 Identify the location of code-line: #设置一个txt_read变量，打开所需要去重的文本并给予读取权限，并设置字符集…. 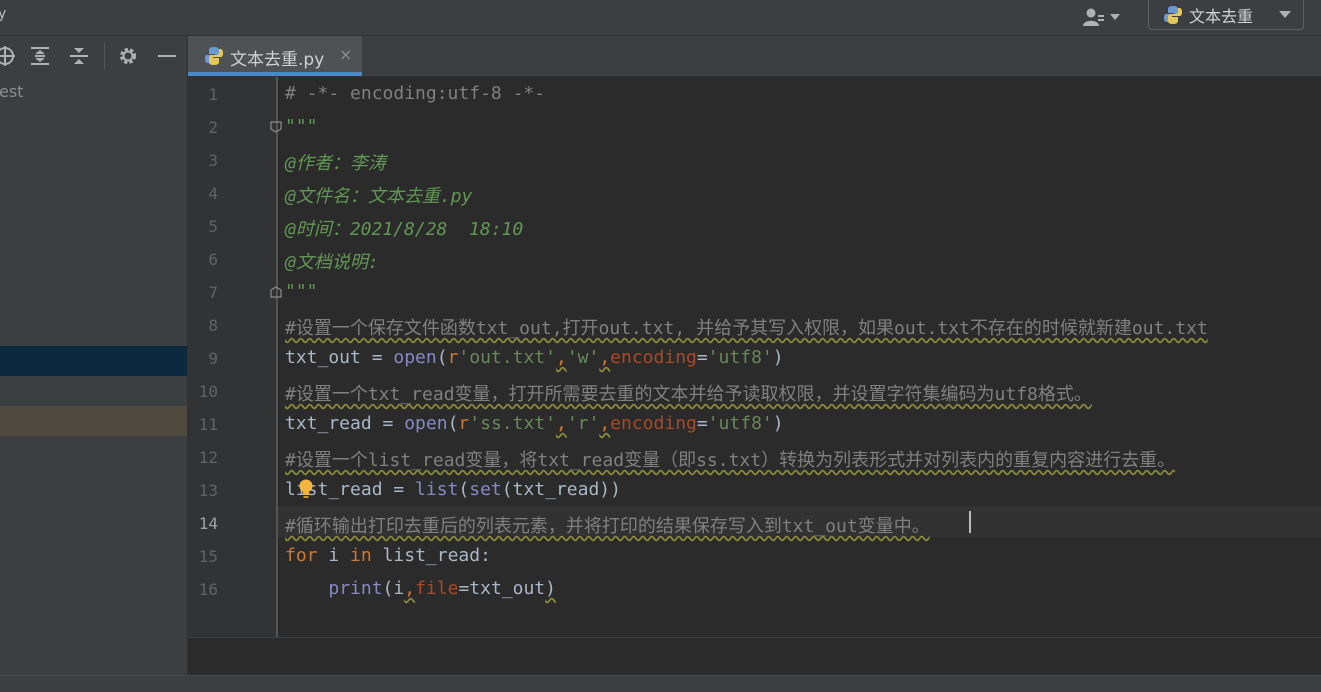
(688, 393).